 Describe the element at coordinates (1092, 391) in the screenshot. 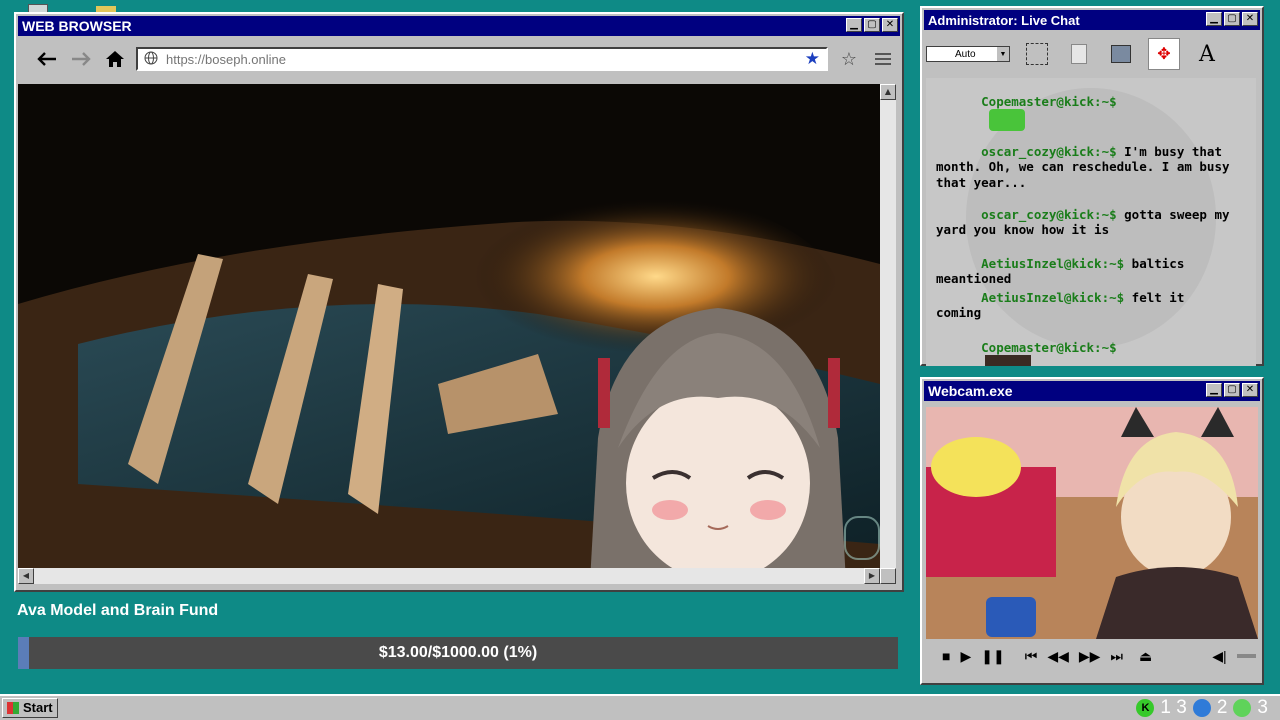

I see `webcam-titlebar: Webcam.exe ▁ ▢ ✕` at that location.